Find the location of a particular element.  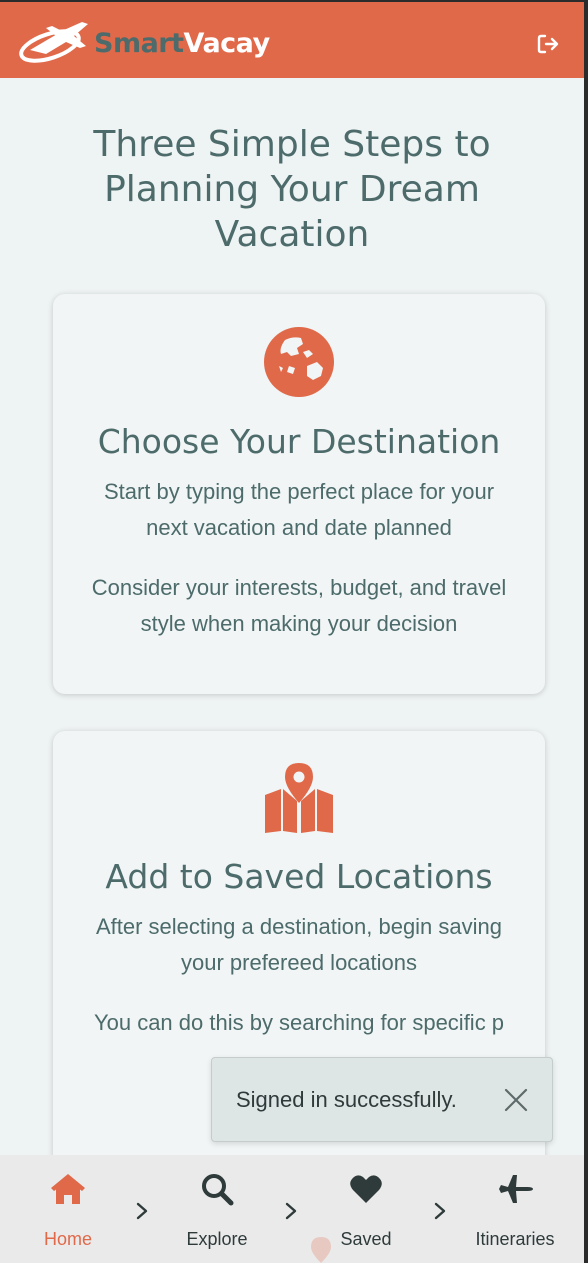

toast-notification: Signed in successfully. is located at coordinates (382, 1099).